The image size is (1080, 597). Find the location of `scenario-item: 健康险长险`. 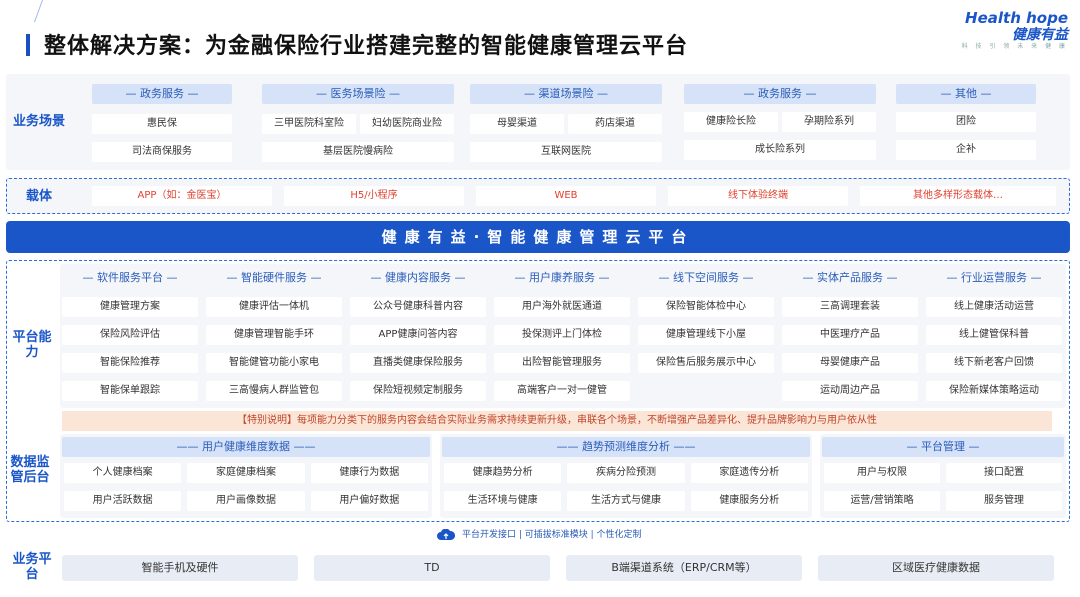

scenario-item: 健康险长险 is located at coordinates (731, 122).